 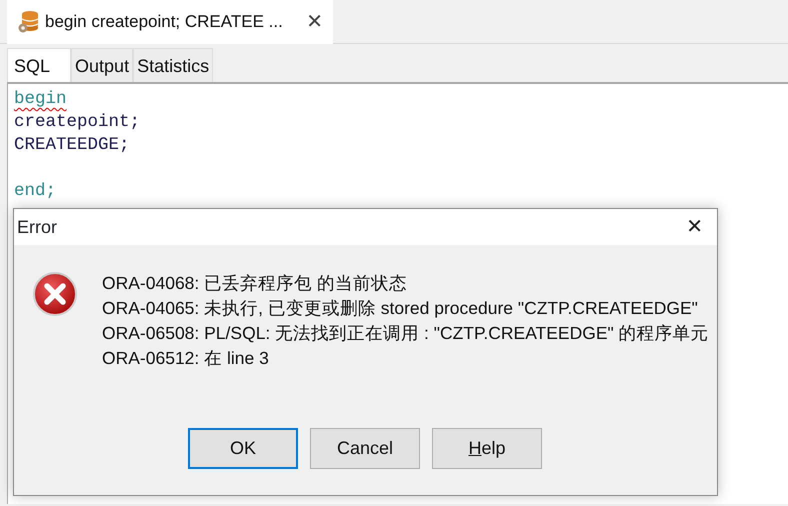 I want to click on error-message: ORA-04068: 已丢弃程序包 的当前状态, so click(x=255, y=283).